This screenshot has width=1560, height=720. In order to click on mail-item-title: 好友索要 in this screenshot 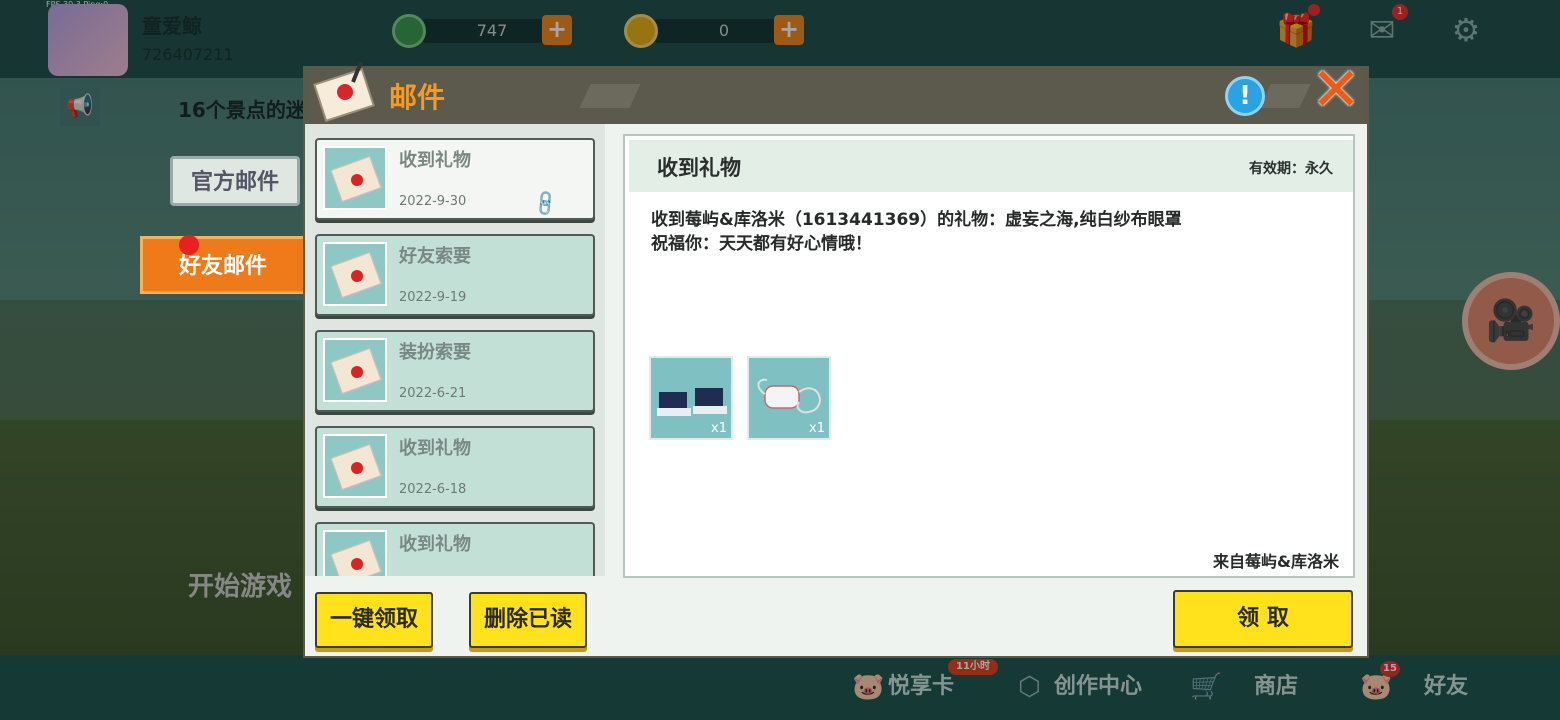, I will do `click(435, 256)`.